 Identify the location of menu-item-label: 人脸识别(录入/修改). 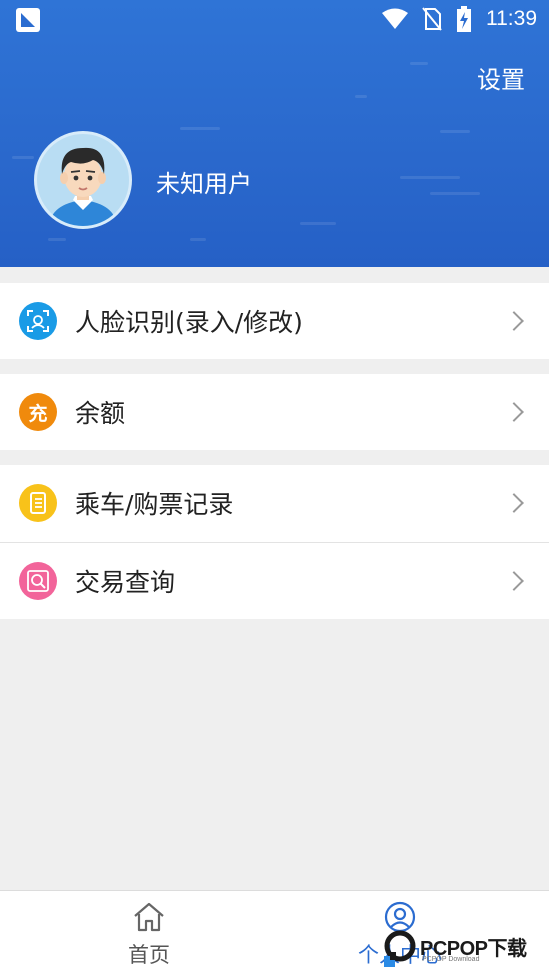
(189, 322).